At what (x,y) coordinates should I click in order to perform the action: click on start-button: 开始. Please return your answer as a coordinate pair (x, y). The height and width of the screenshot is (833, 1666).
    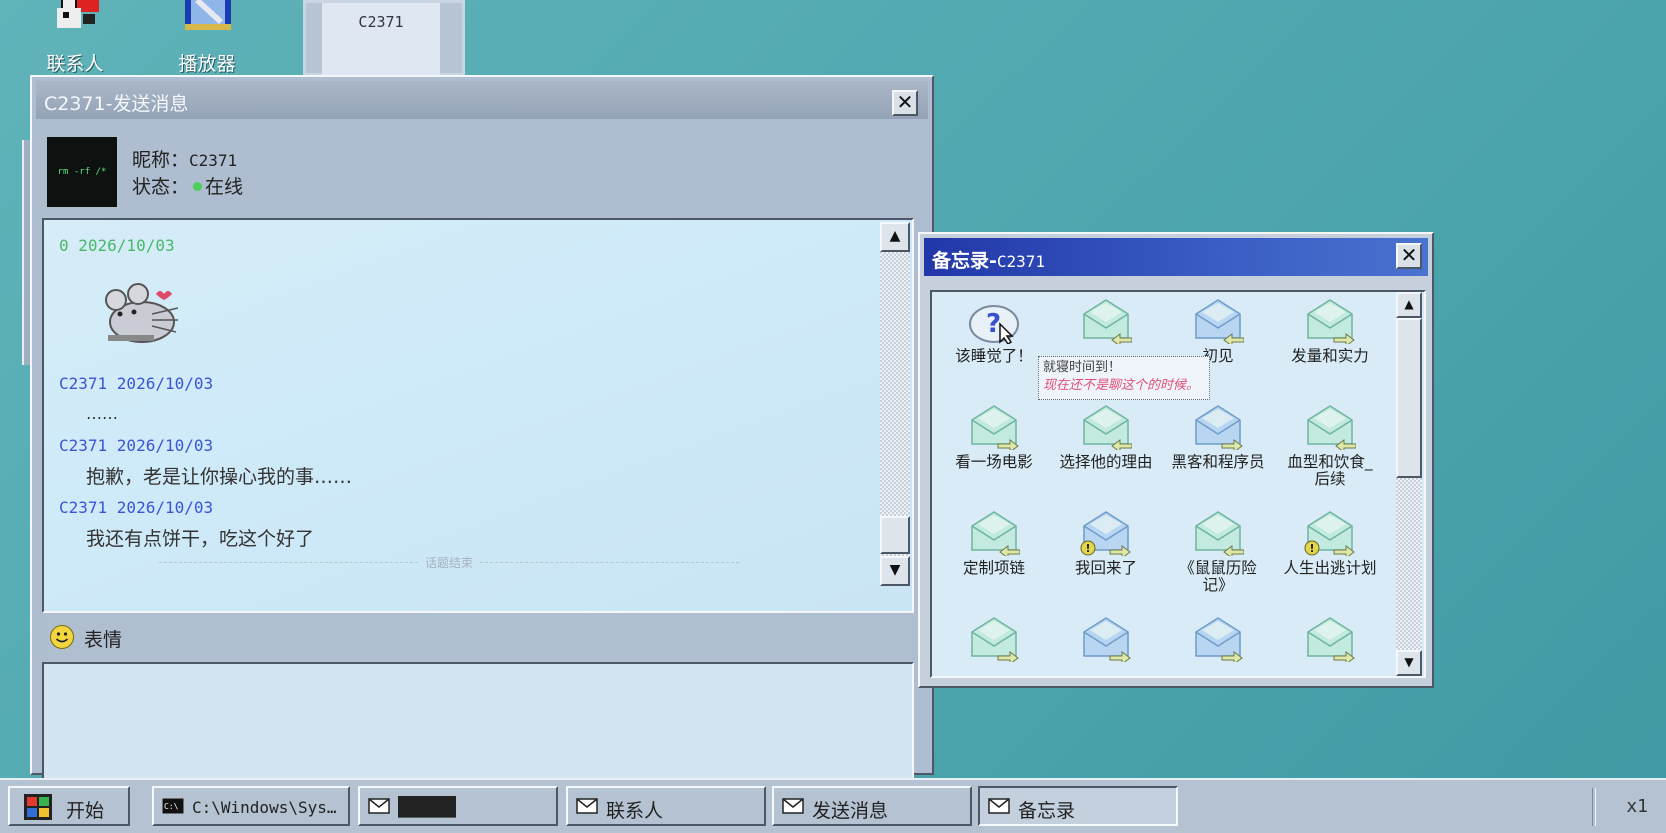
    Looking at the image, I should click on (69, 806).